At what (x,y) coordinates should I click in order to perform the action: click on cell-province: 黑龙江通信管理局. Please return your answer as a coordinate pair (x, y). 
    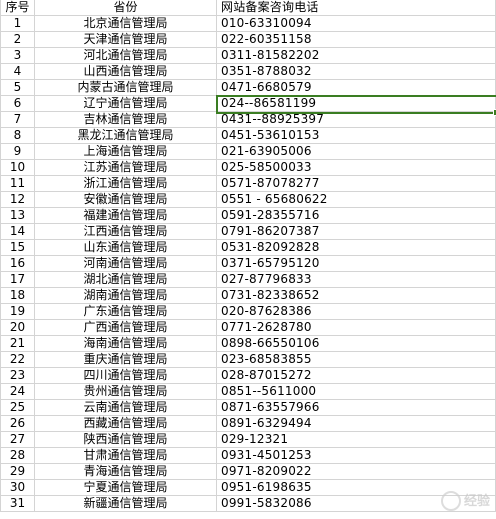
    Looking at the image, I should click on (126, 136).